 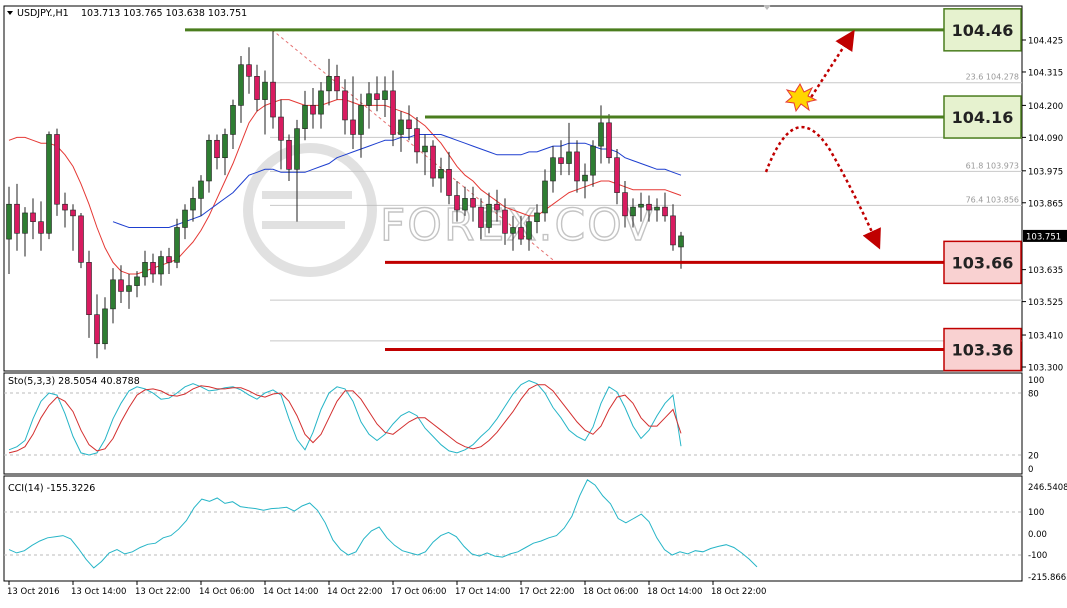 I want to click on time-tick-label: 17 Oct 14:00, so click(x=482, y=592).